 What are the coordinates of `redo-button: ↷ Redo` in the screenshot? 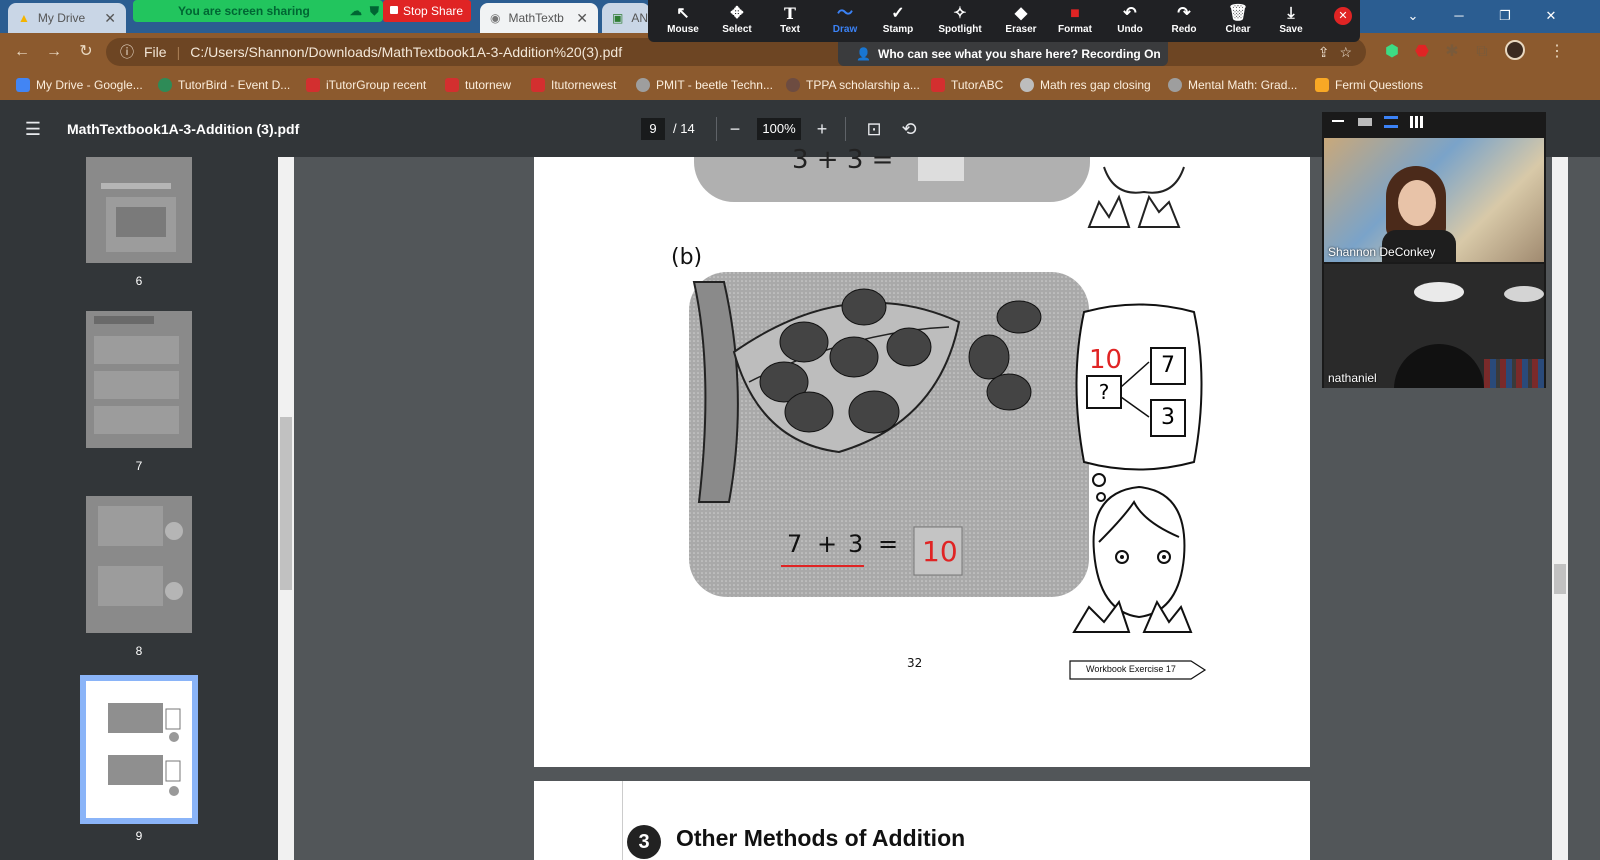 It's located at (1184, 22).